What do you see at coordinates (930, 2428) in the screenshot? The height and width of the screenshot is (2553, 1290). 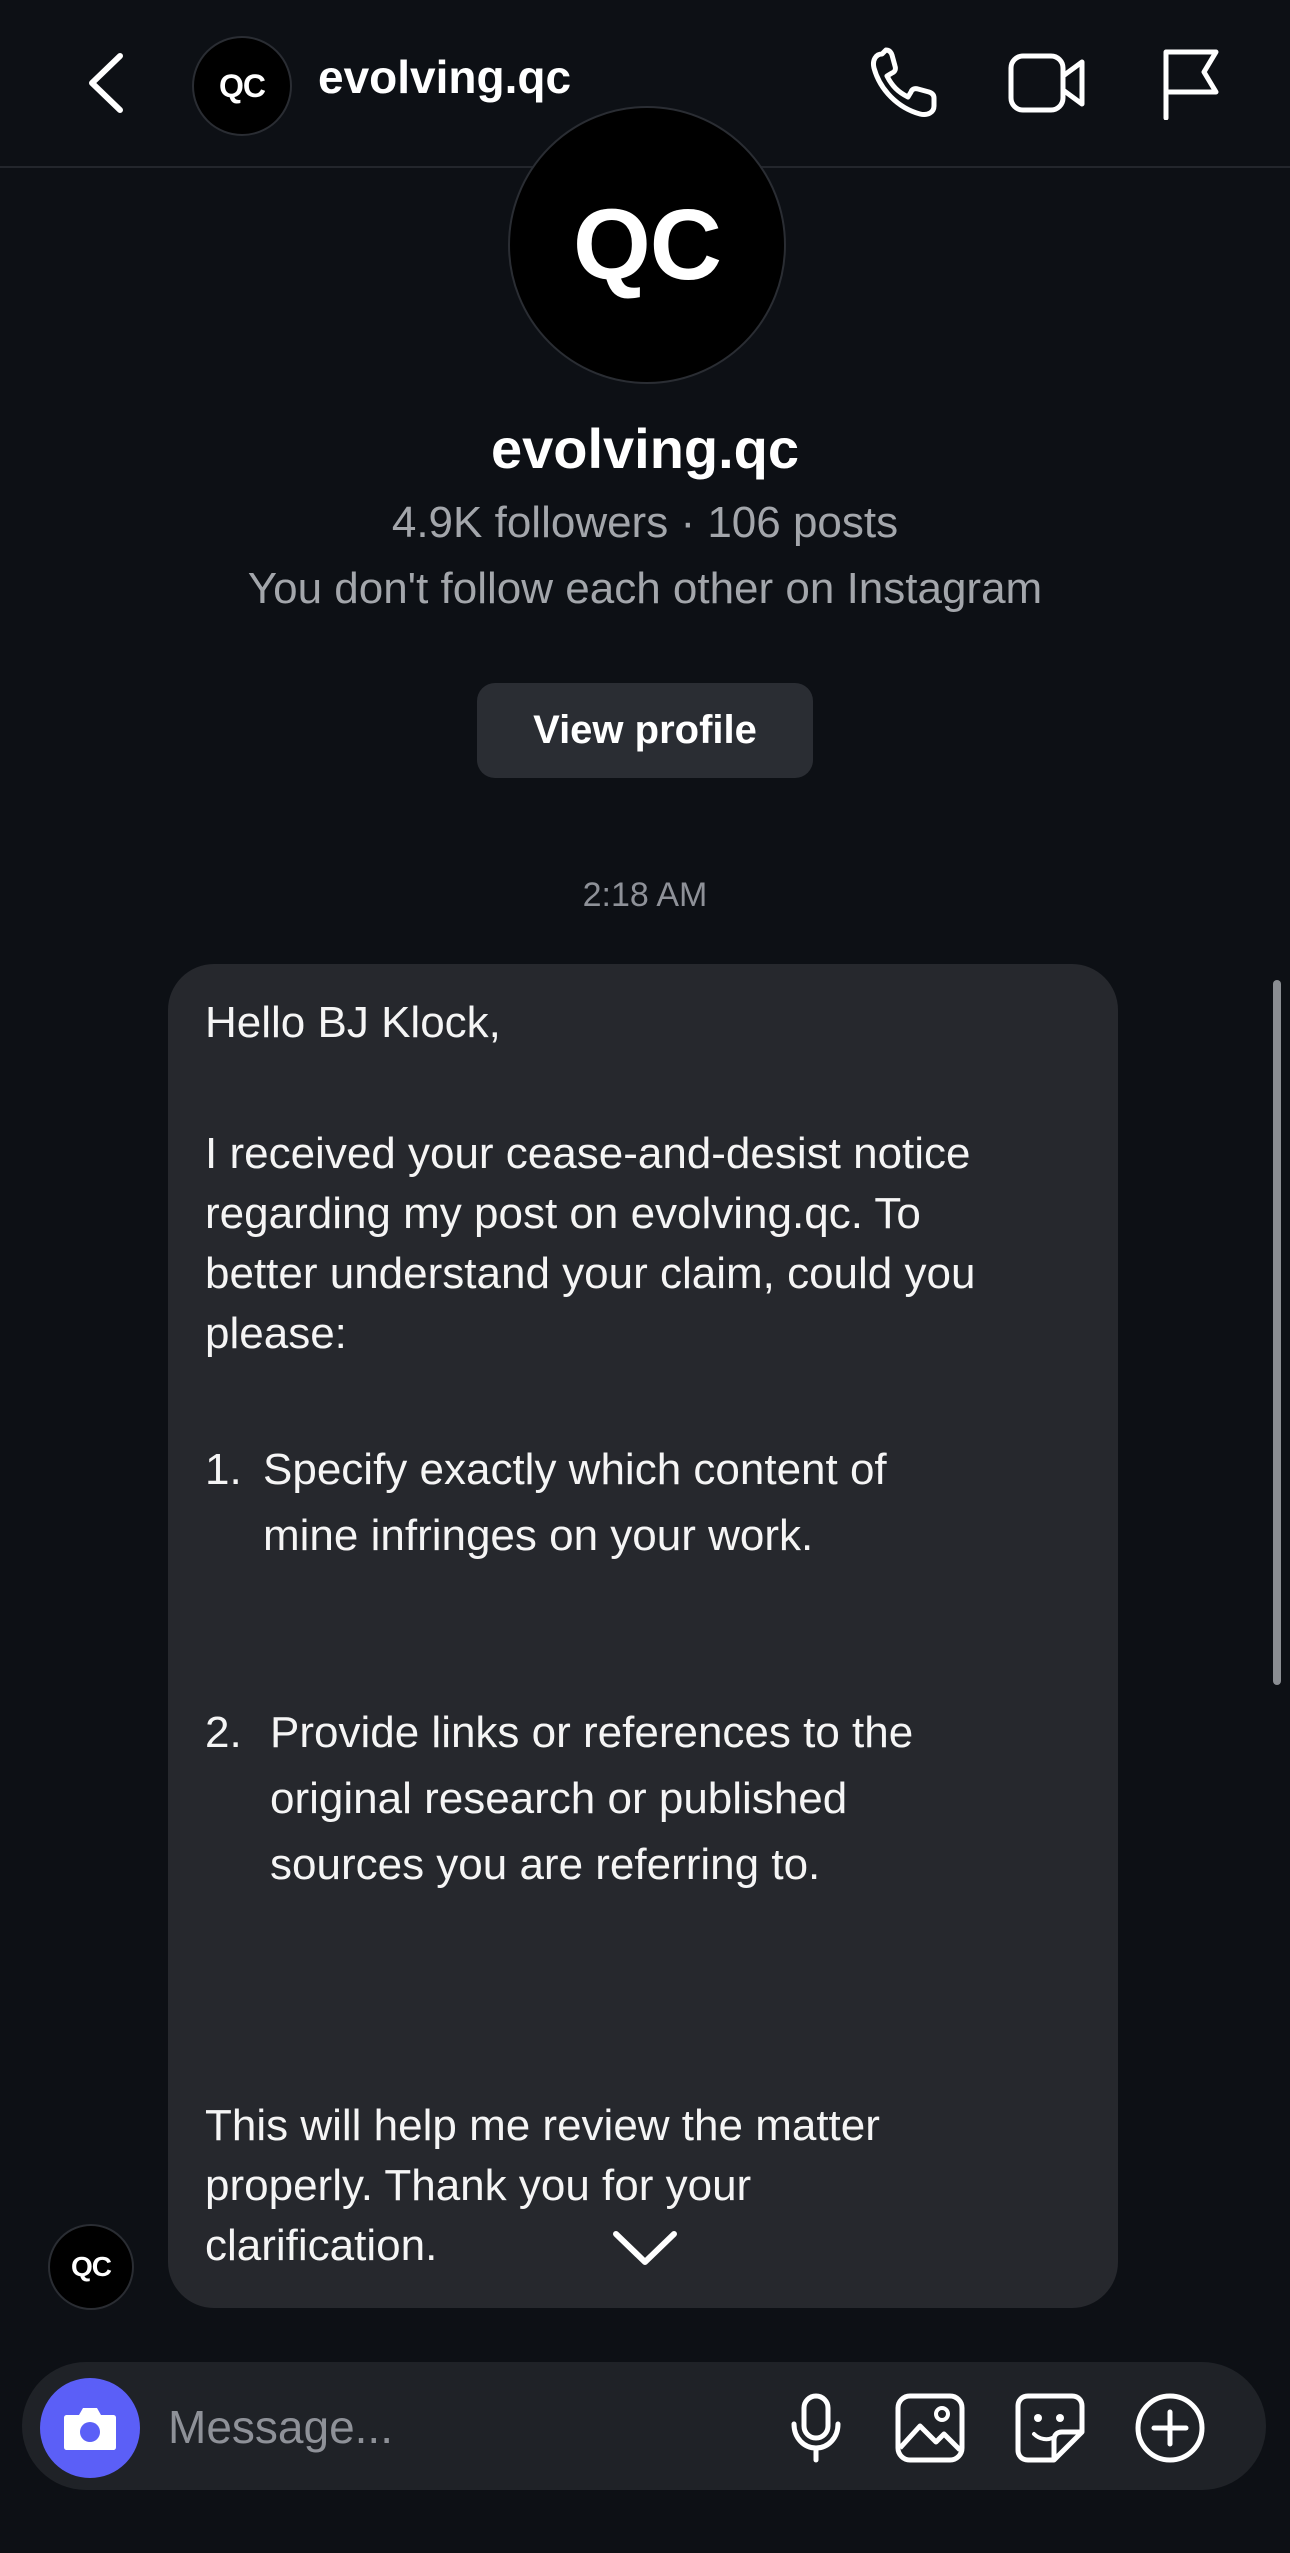 I see `gallery-icon` at bounding box center [930, 2428].